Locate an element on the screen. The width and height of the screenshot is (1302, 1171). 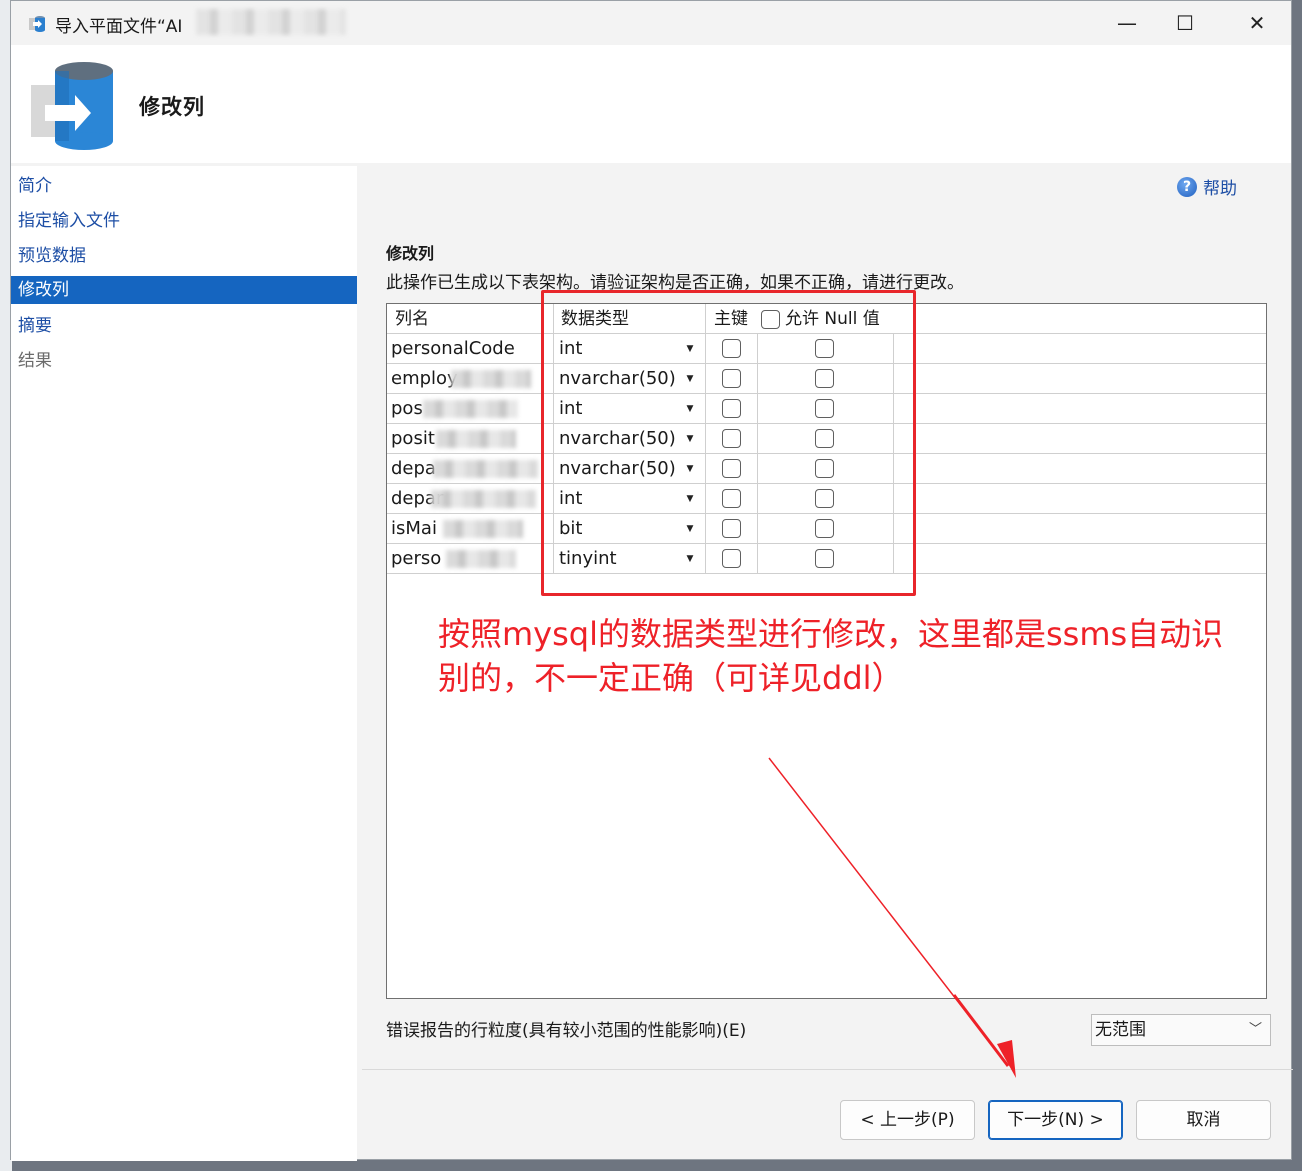
cancel-button: 取消 is located at coordinates (1203, 1120).